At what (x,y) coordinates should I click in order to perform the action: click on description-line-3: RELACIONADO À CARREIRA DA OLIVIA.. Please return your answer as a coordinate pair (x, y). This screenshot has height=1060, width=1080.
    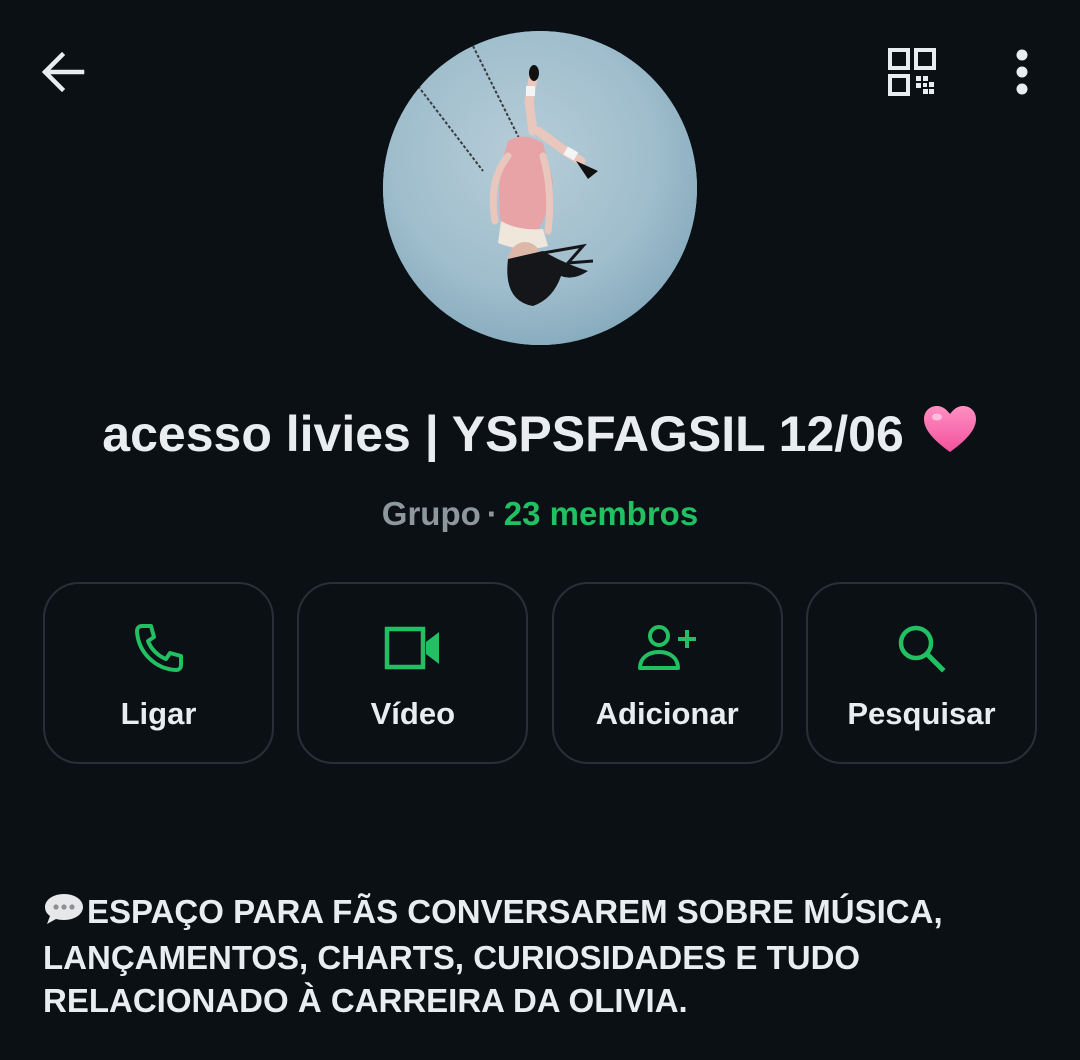
    Looking at the image, I should click on (365, 1000).